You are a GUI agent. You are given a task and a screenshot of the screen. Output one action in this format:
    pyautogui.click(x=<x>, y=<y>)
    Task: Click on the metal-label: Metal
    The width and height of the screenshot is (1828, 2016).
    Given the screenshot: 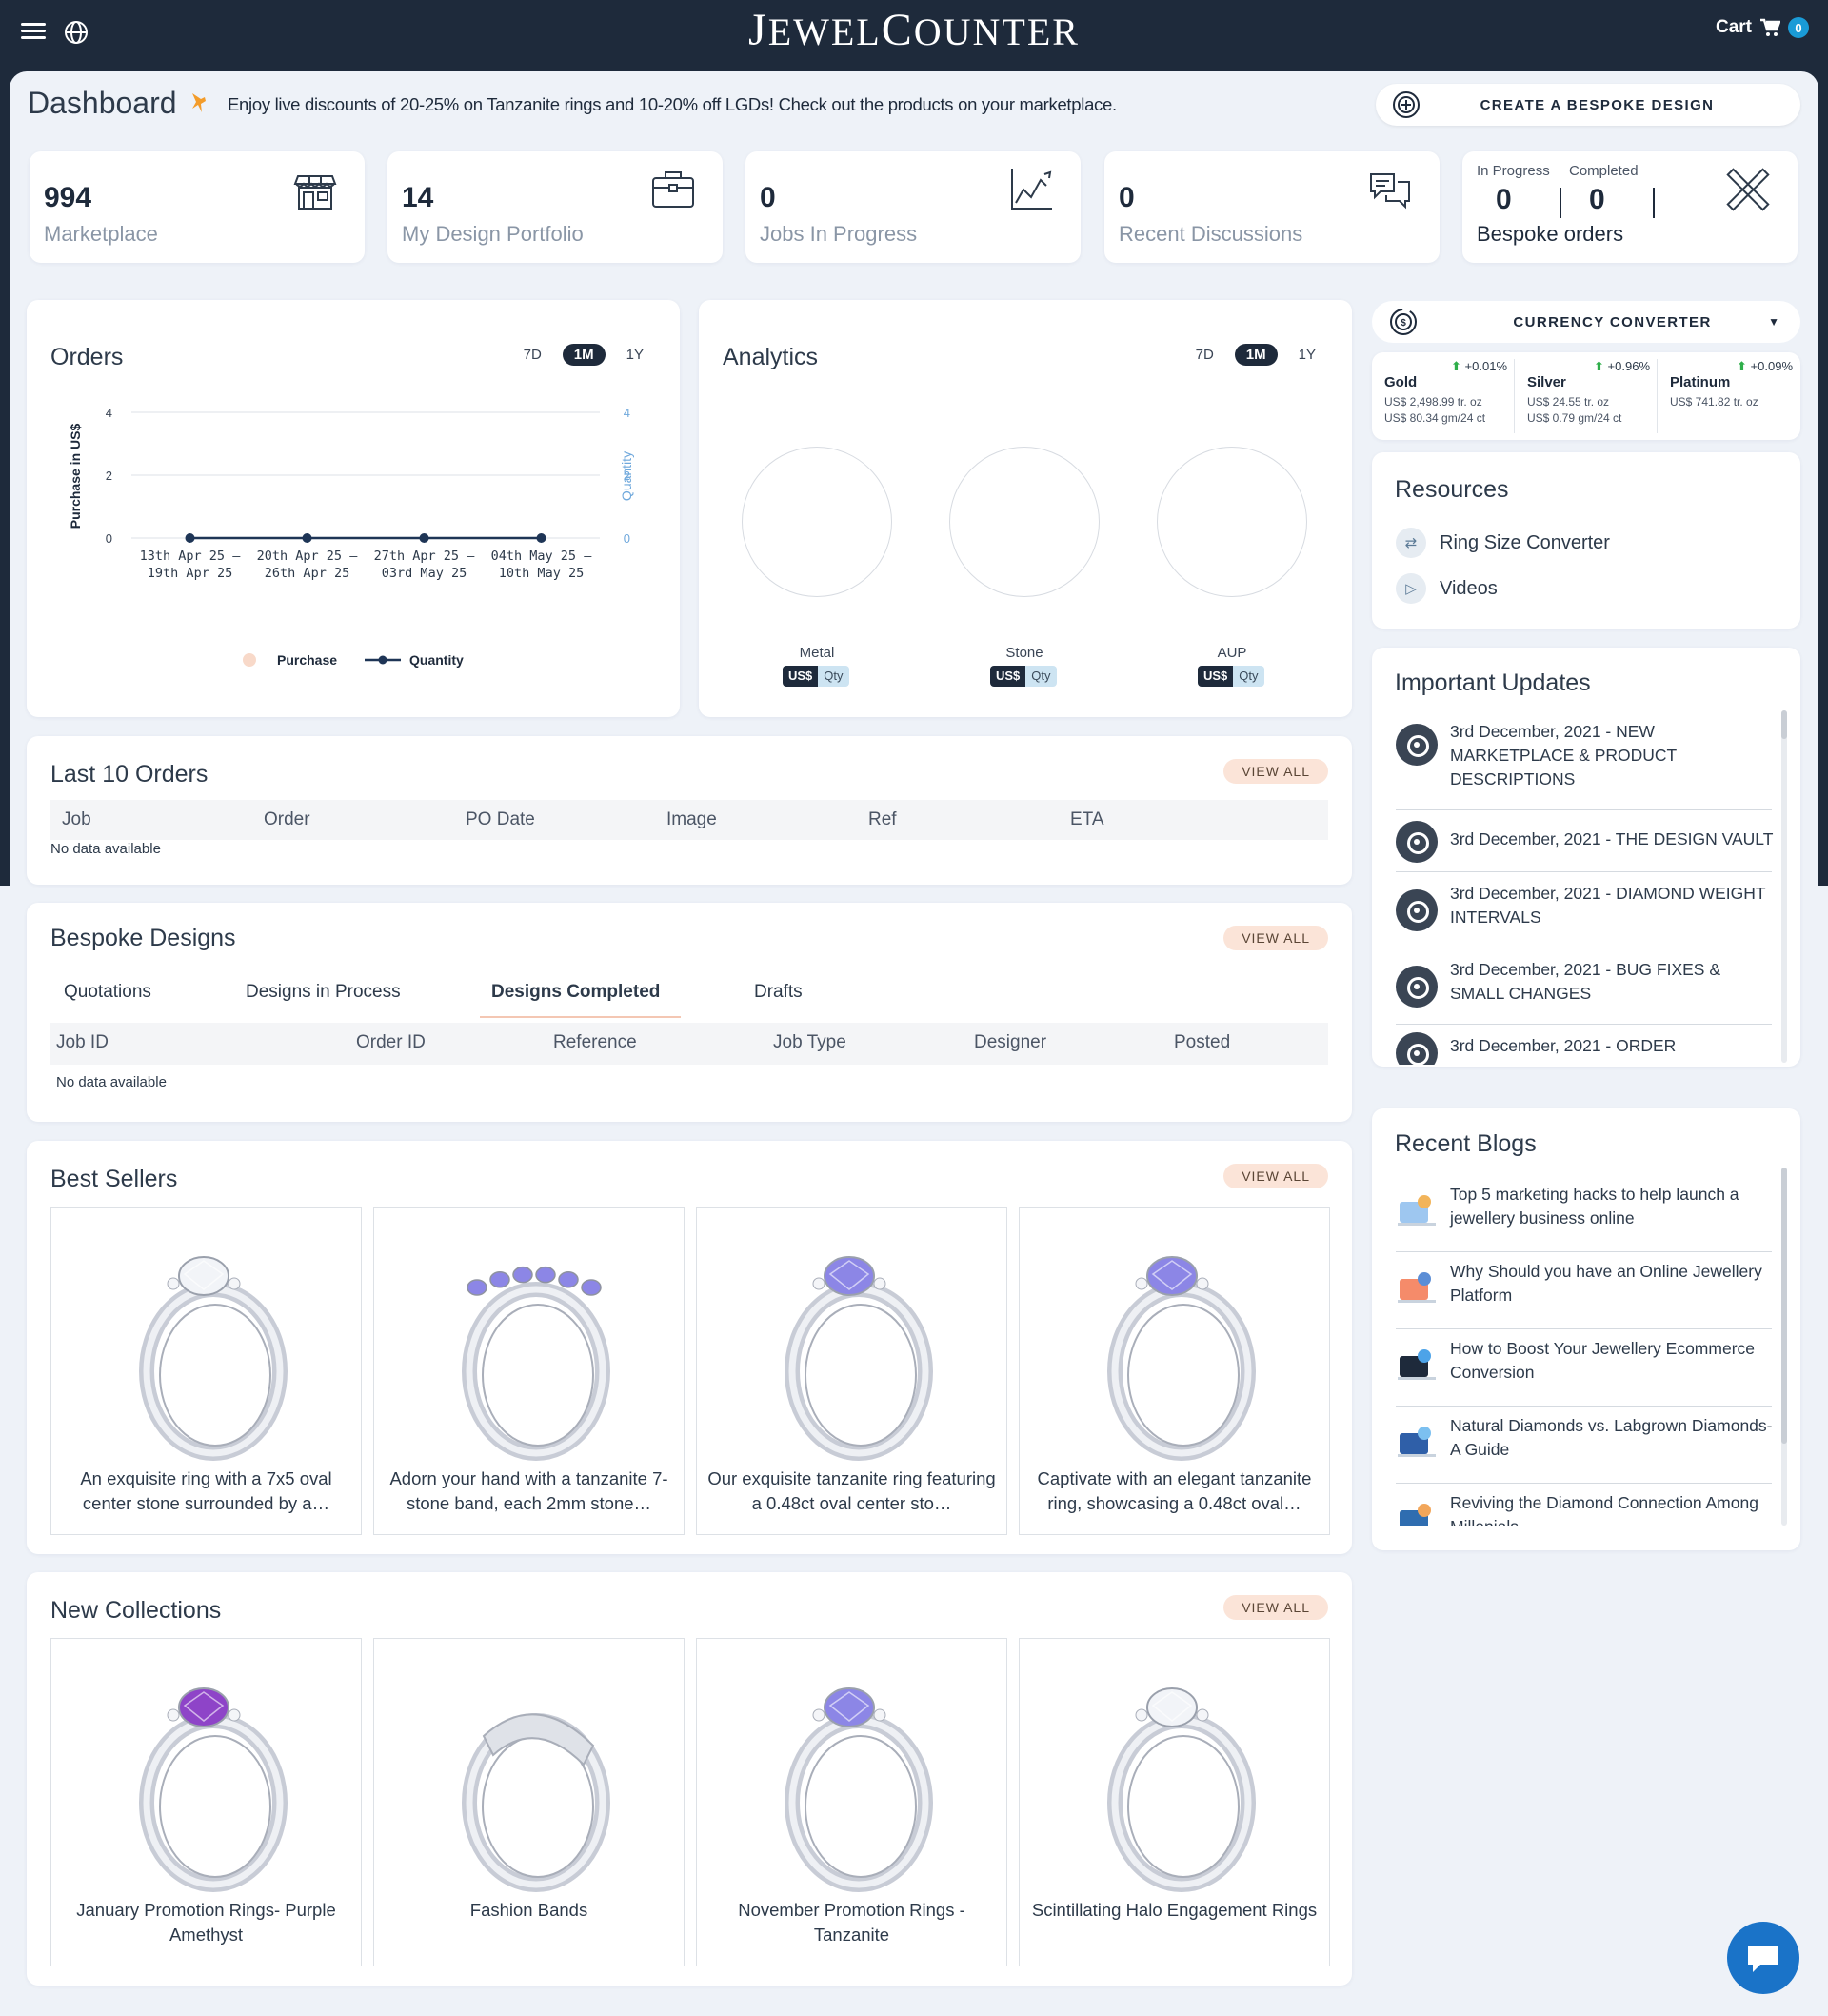 What is the action you would take?
    pyautogui.click(x=817, y=653)
    